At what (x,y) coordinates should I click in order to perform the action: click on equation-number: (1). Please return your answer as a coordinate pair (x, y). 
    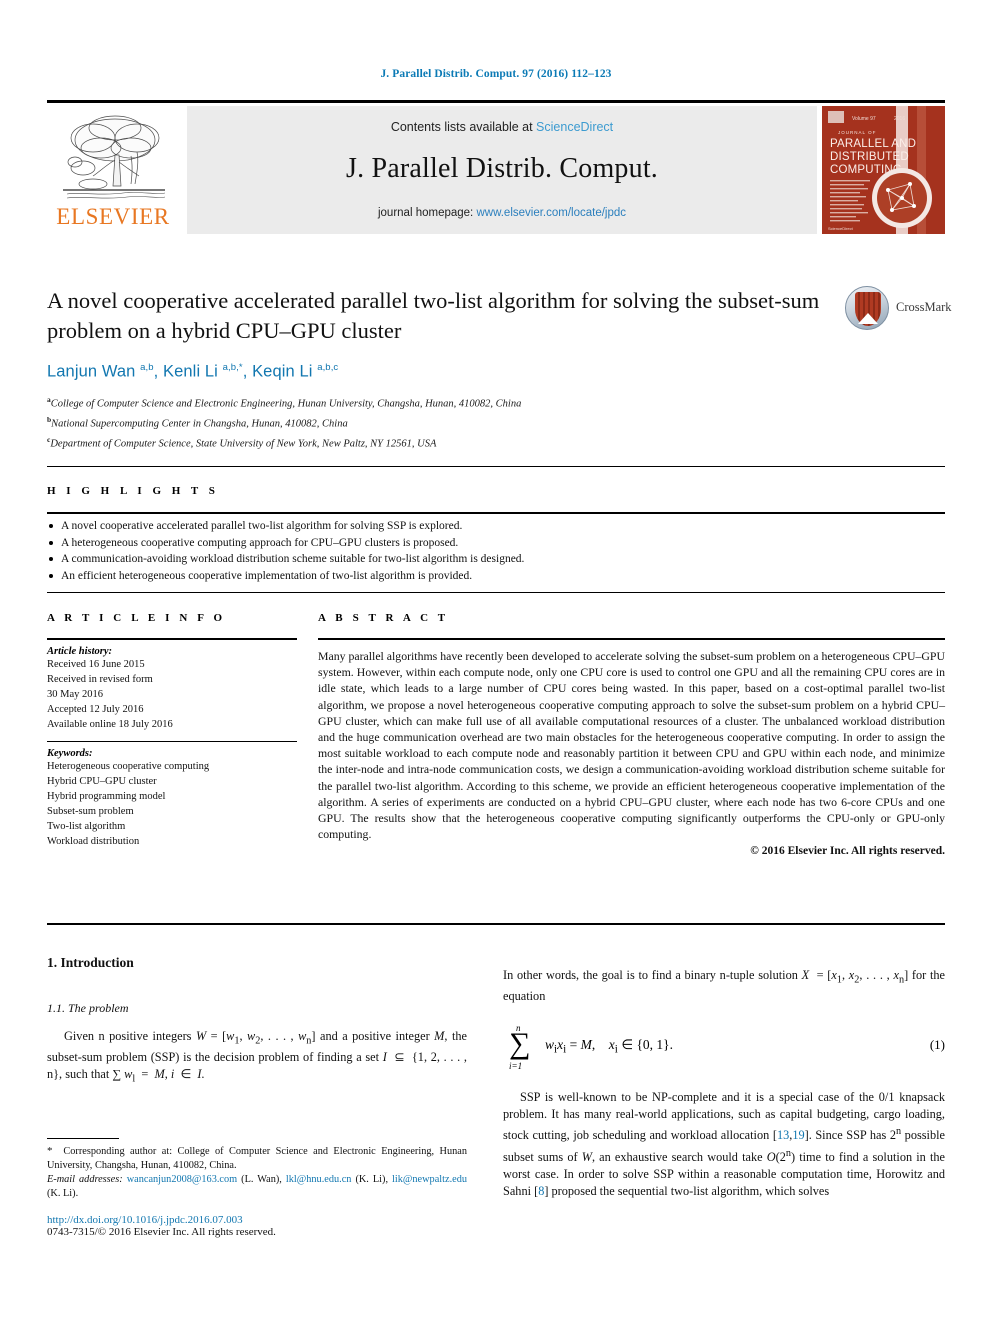
    Looking at the image, I should click on (937, 1045).